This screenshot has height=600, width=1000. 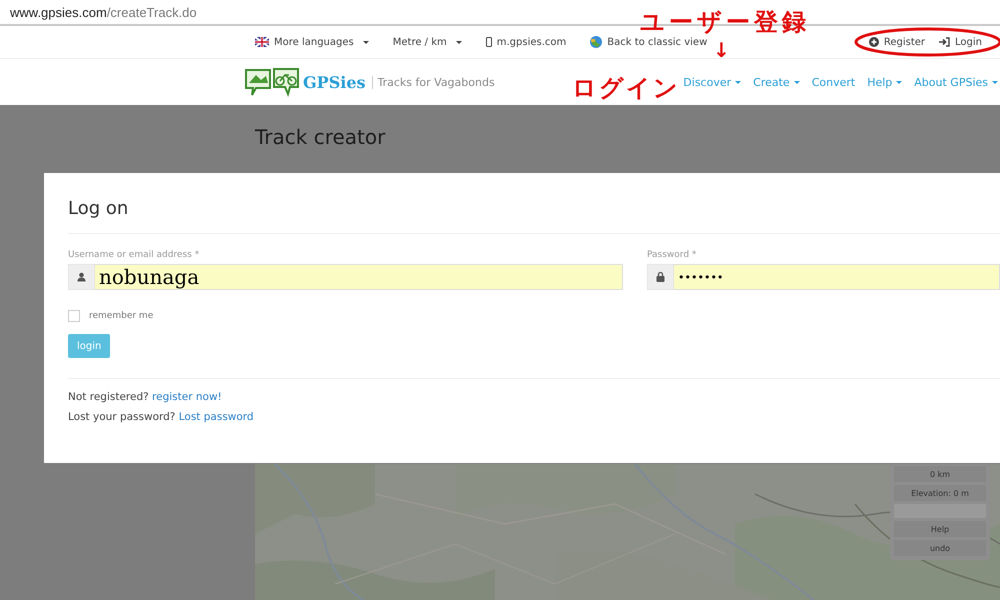 What do you see at coordinates (837, 277) in the screenshot?
I see `password-field: •••••••` at bounding box center [837, 277].